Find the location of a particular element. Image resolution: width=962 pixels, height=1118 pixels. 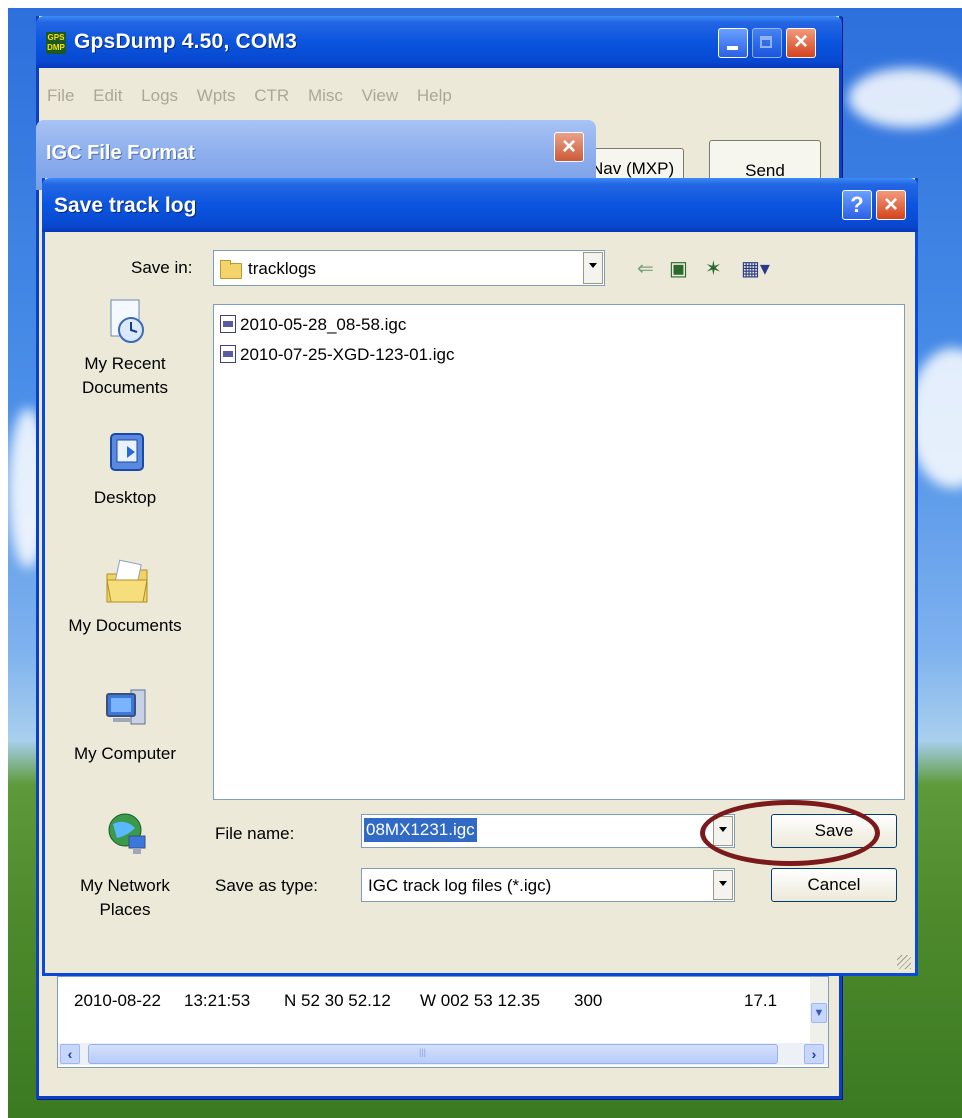

minimize-button is located at coordinates (733, 43).